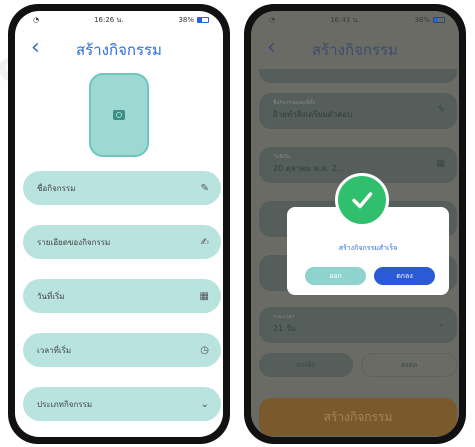  Describe the element at coordinates (56, 188) in the screenshot. I see `field-label: ชื่อกิจกรรม` at that location.